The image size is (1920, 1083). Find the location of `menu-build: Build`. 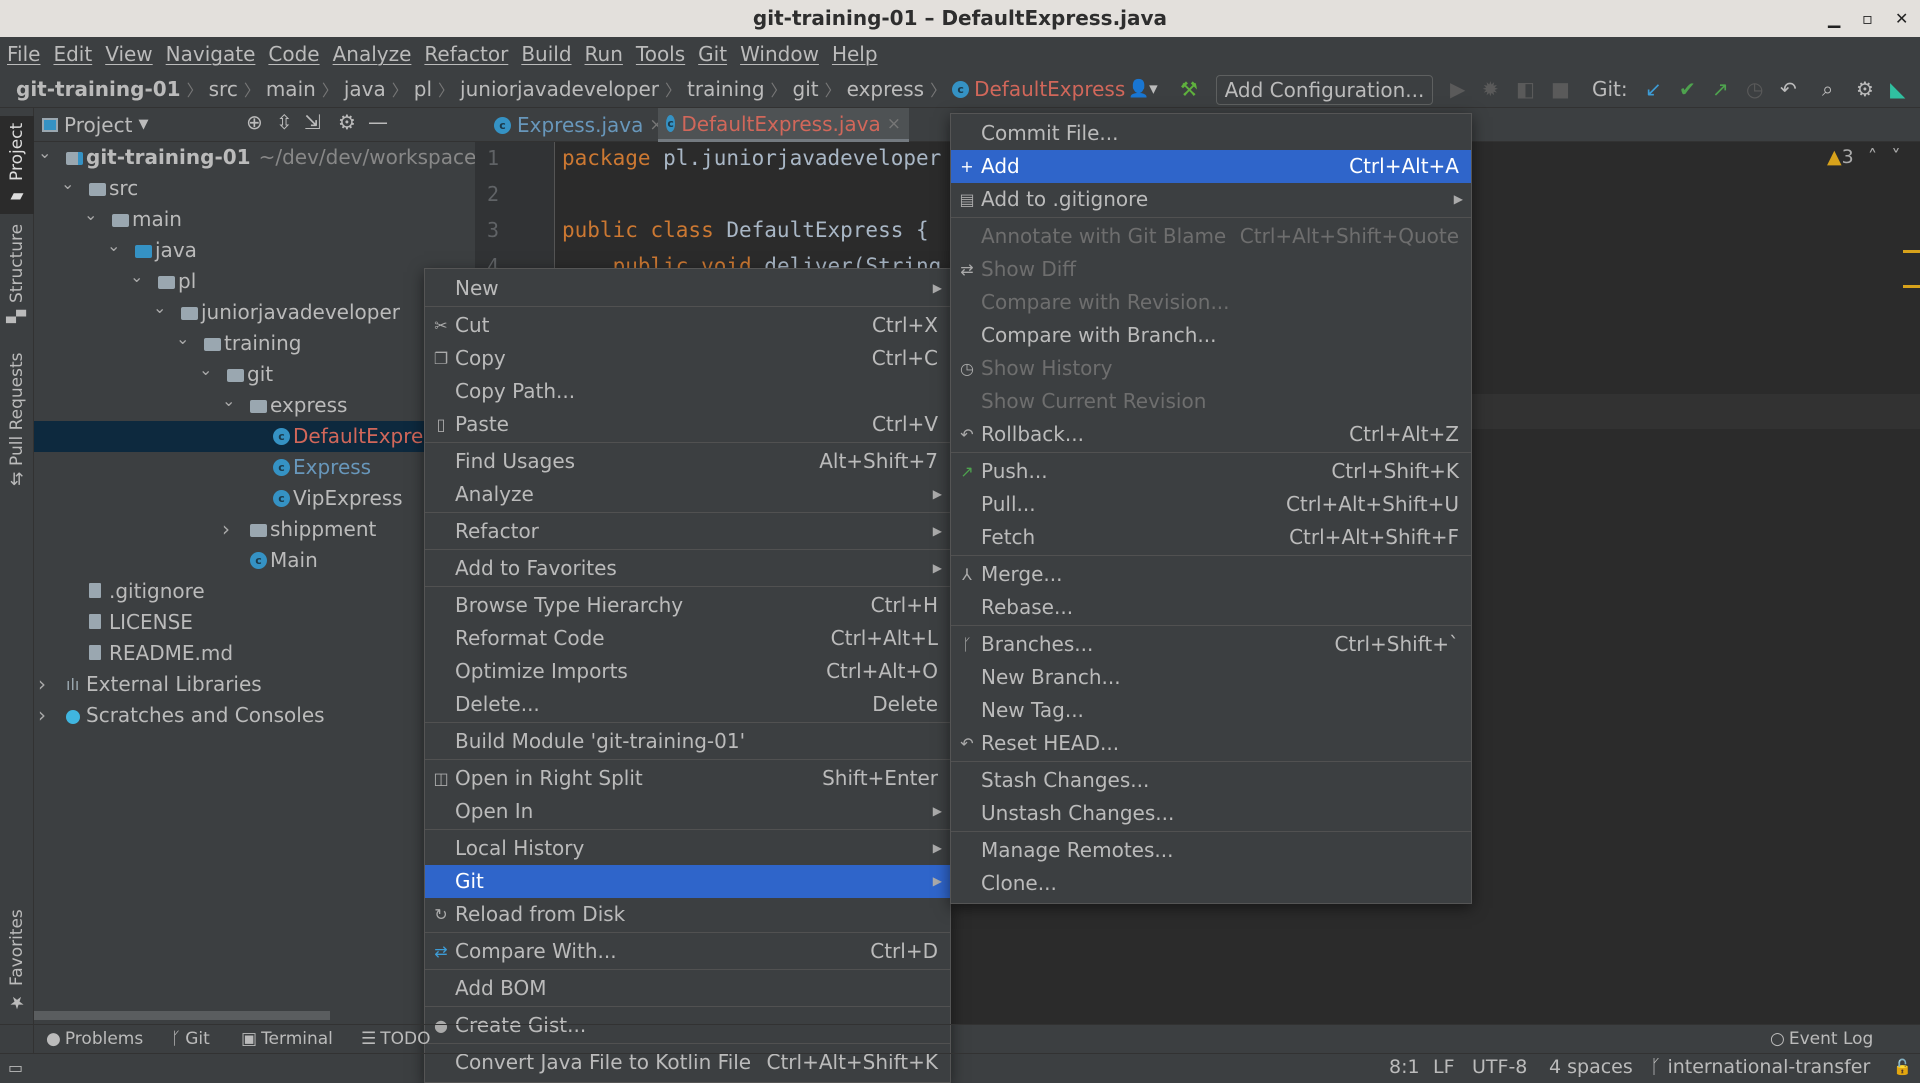

menu-build: Build is located at coordinates (546, 54).